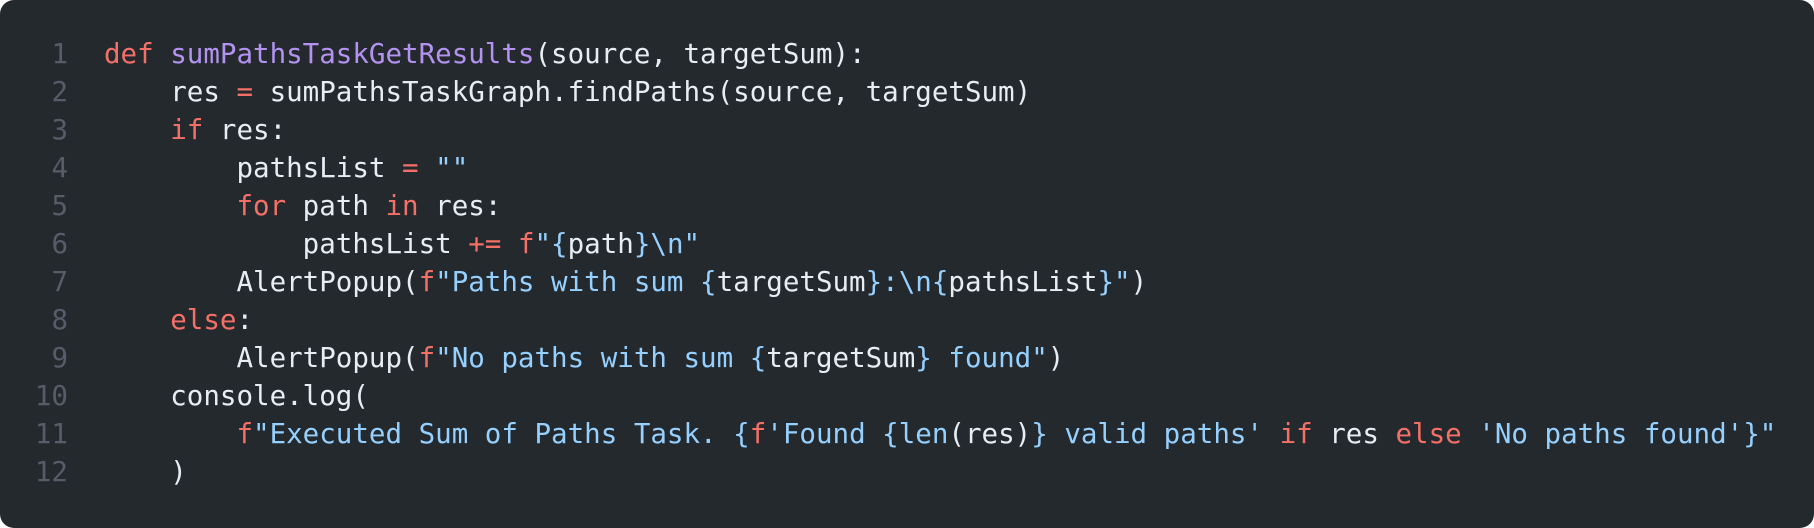 The image size is (1814, 528). I want to click on line-source: ), so click(145, 472).